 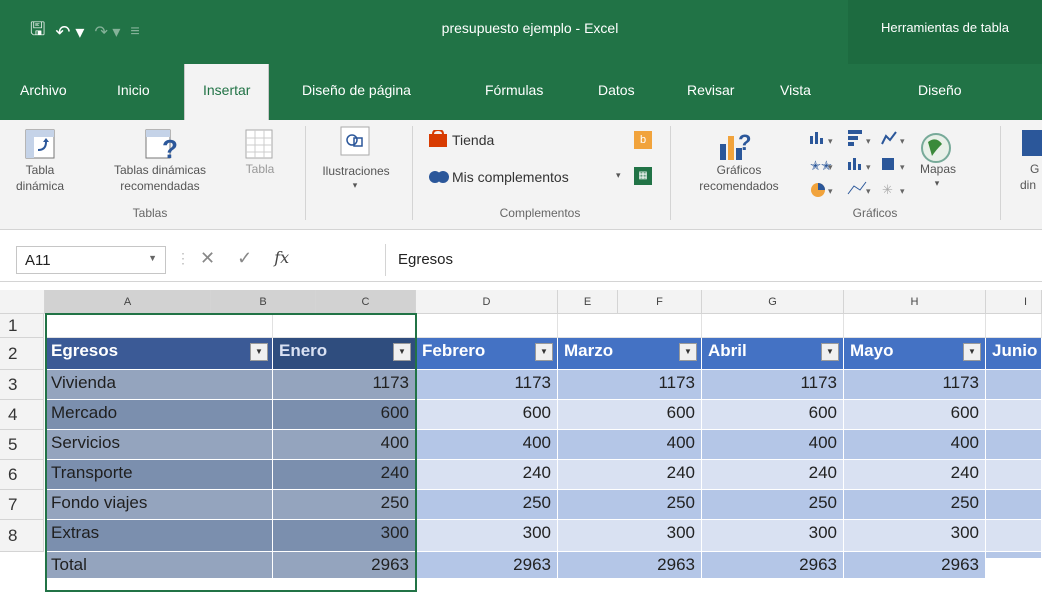 I want to click on row-label-cell: Fondo viajes, so click(x=159, y=505).